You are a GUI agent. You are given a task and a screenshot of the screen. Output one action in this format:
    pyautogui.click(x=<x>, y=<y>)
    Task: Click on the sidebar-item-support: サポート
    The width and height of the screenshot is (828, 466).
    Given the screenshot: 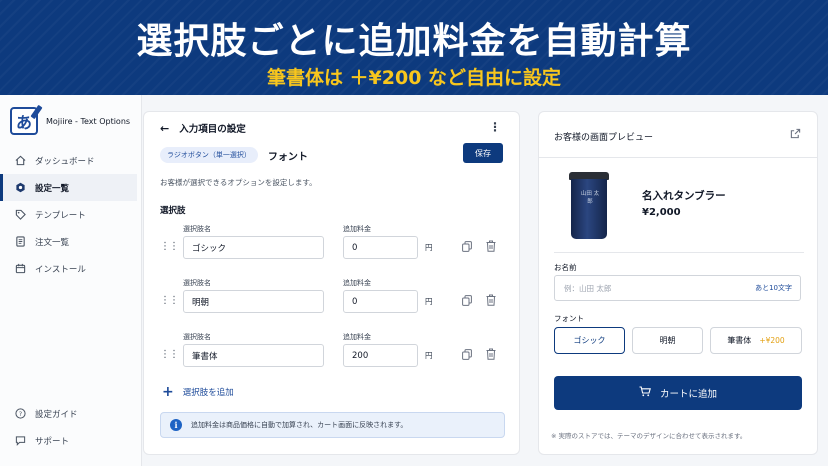 What is the action you would take?
    pyautogui.click(x=68, y=440)
    